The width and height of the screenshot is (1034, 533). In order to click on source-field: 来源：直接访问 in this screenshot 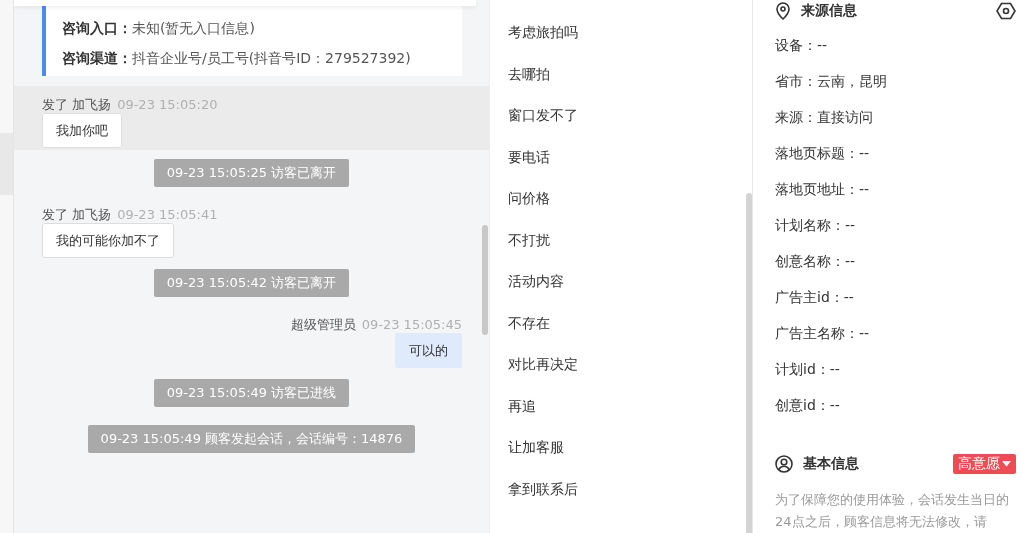, I will do `click(824, 116)`.